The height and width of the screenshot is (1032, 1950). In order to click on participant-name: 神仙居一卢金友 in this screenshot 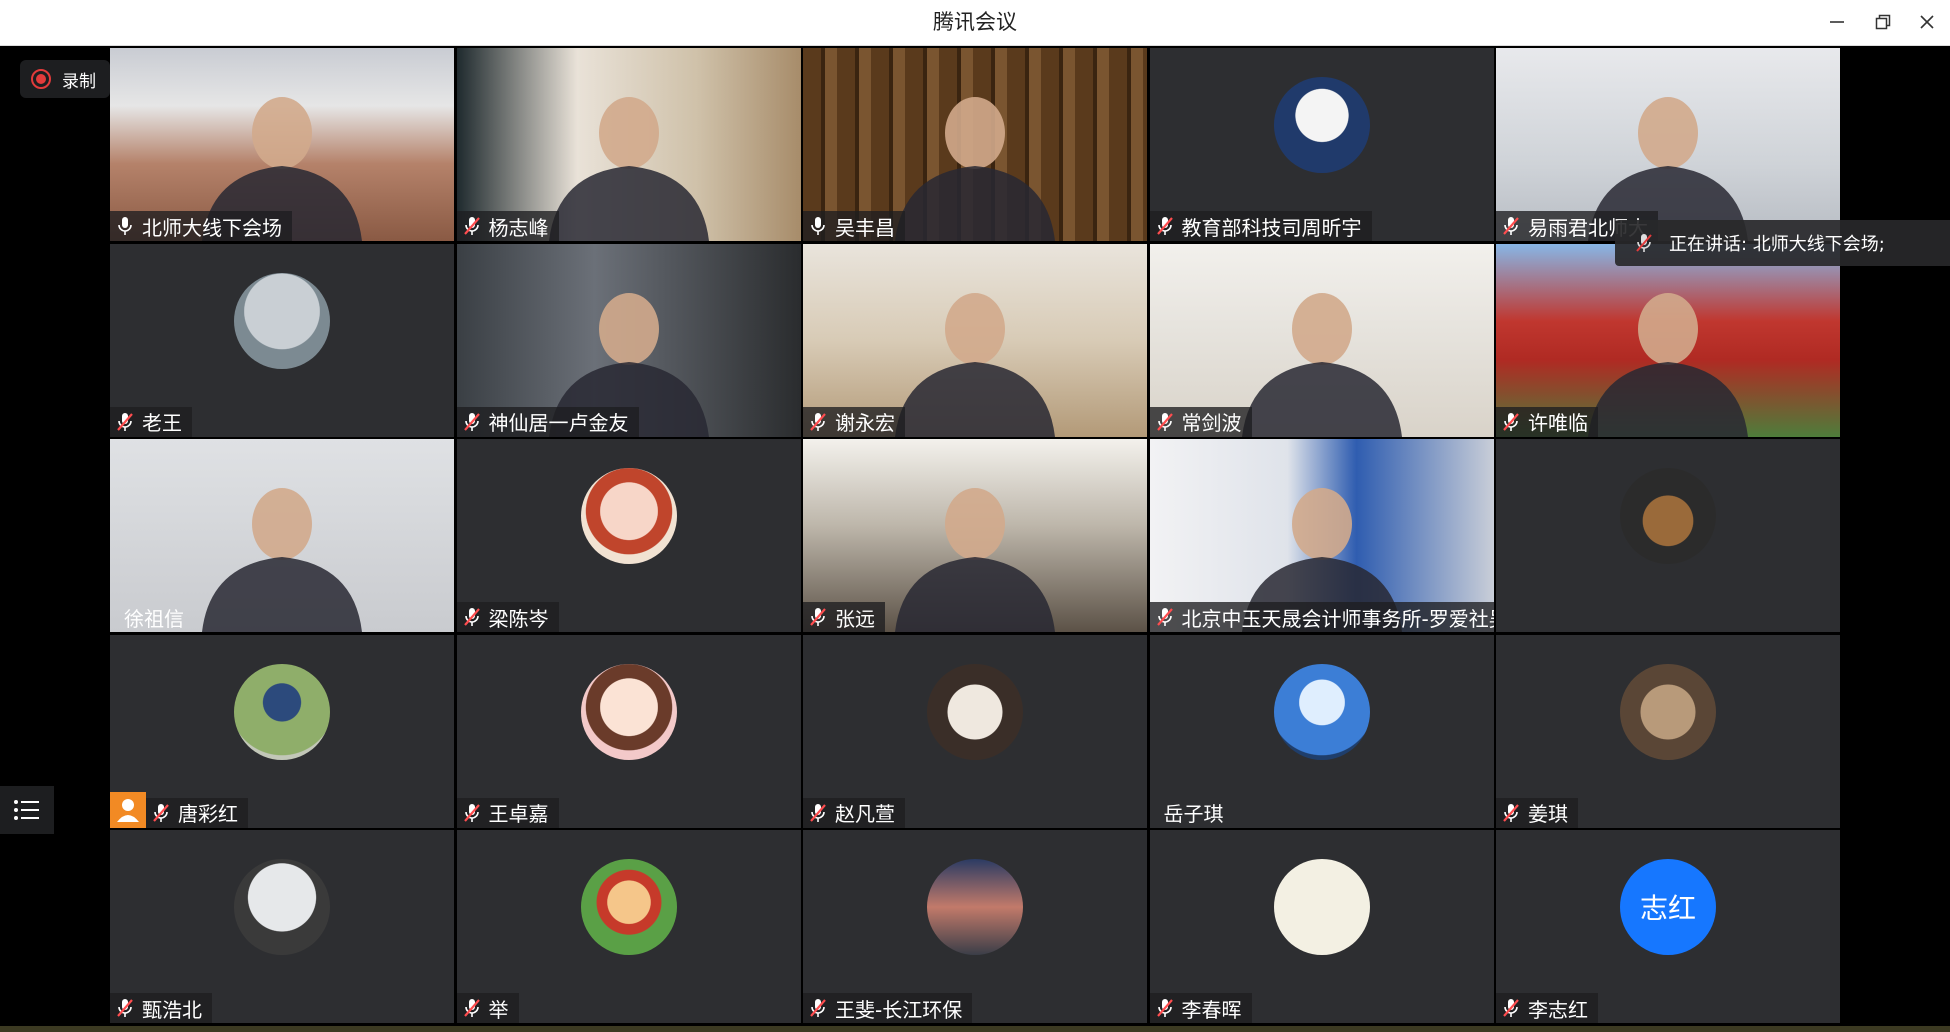, I will do `click(558, 423)`.